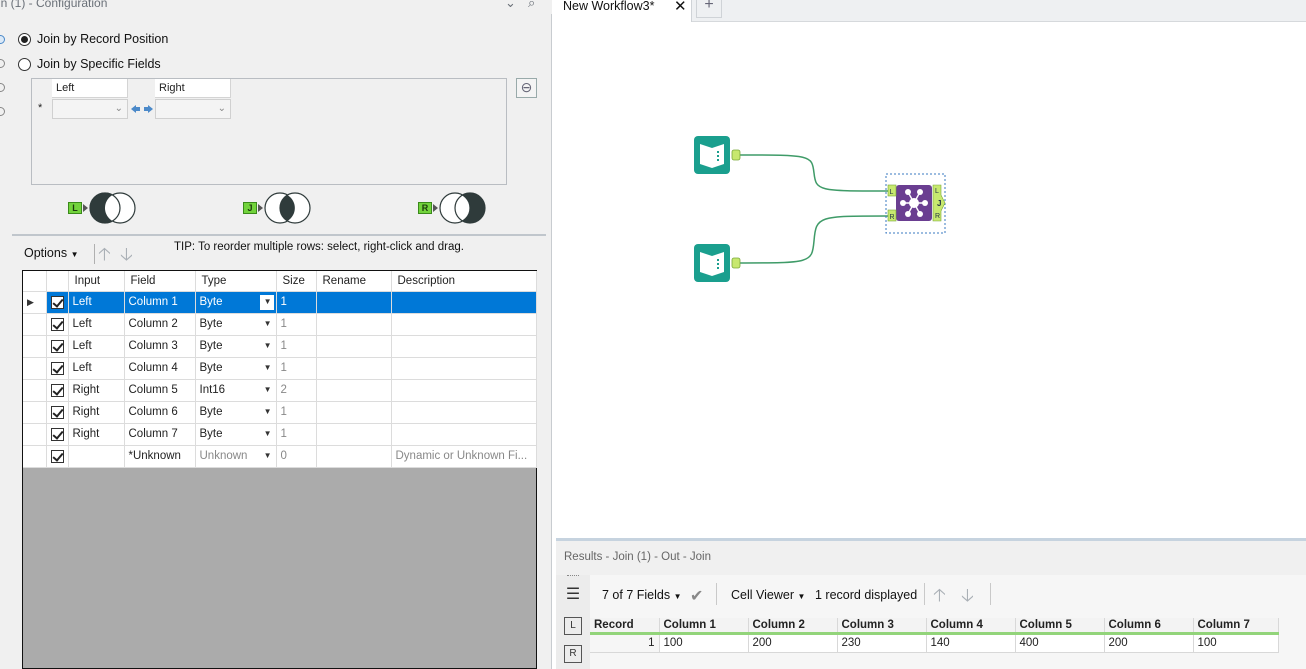 This screenshot has height=669, width=1306. Describe the element at coordinates (510, 5) in the screenshot. I see `chevron-down-icon: ⌄` at that location.